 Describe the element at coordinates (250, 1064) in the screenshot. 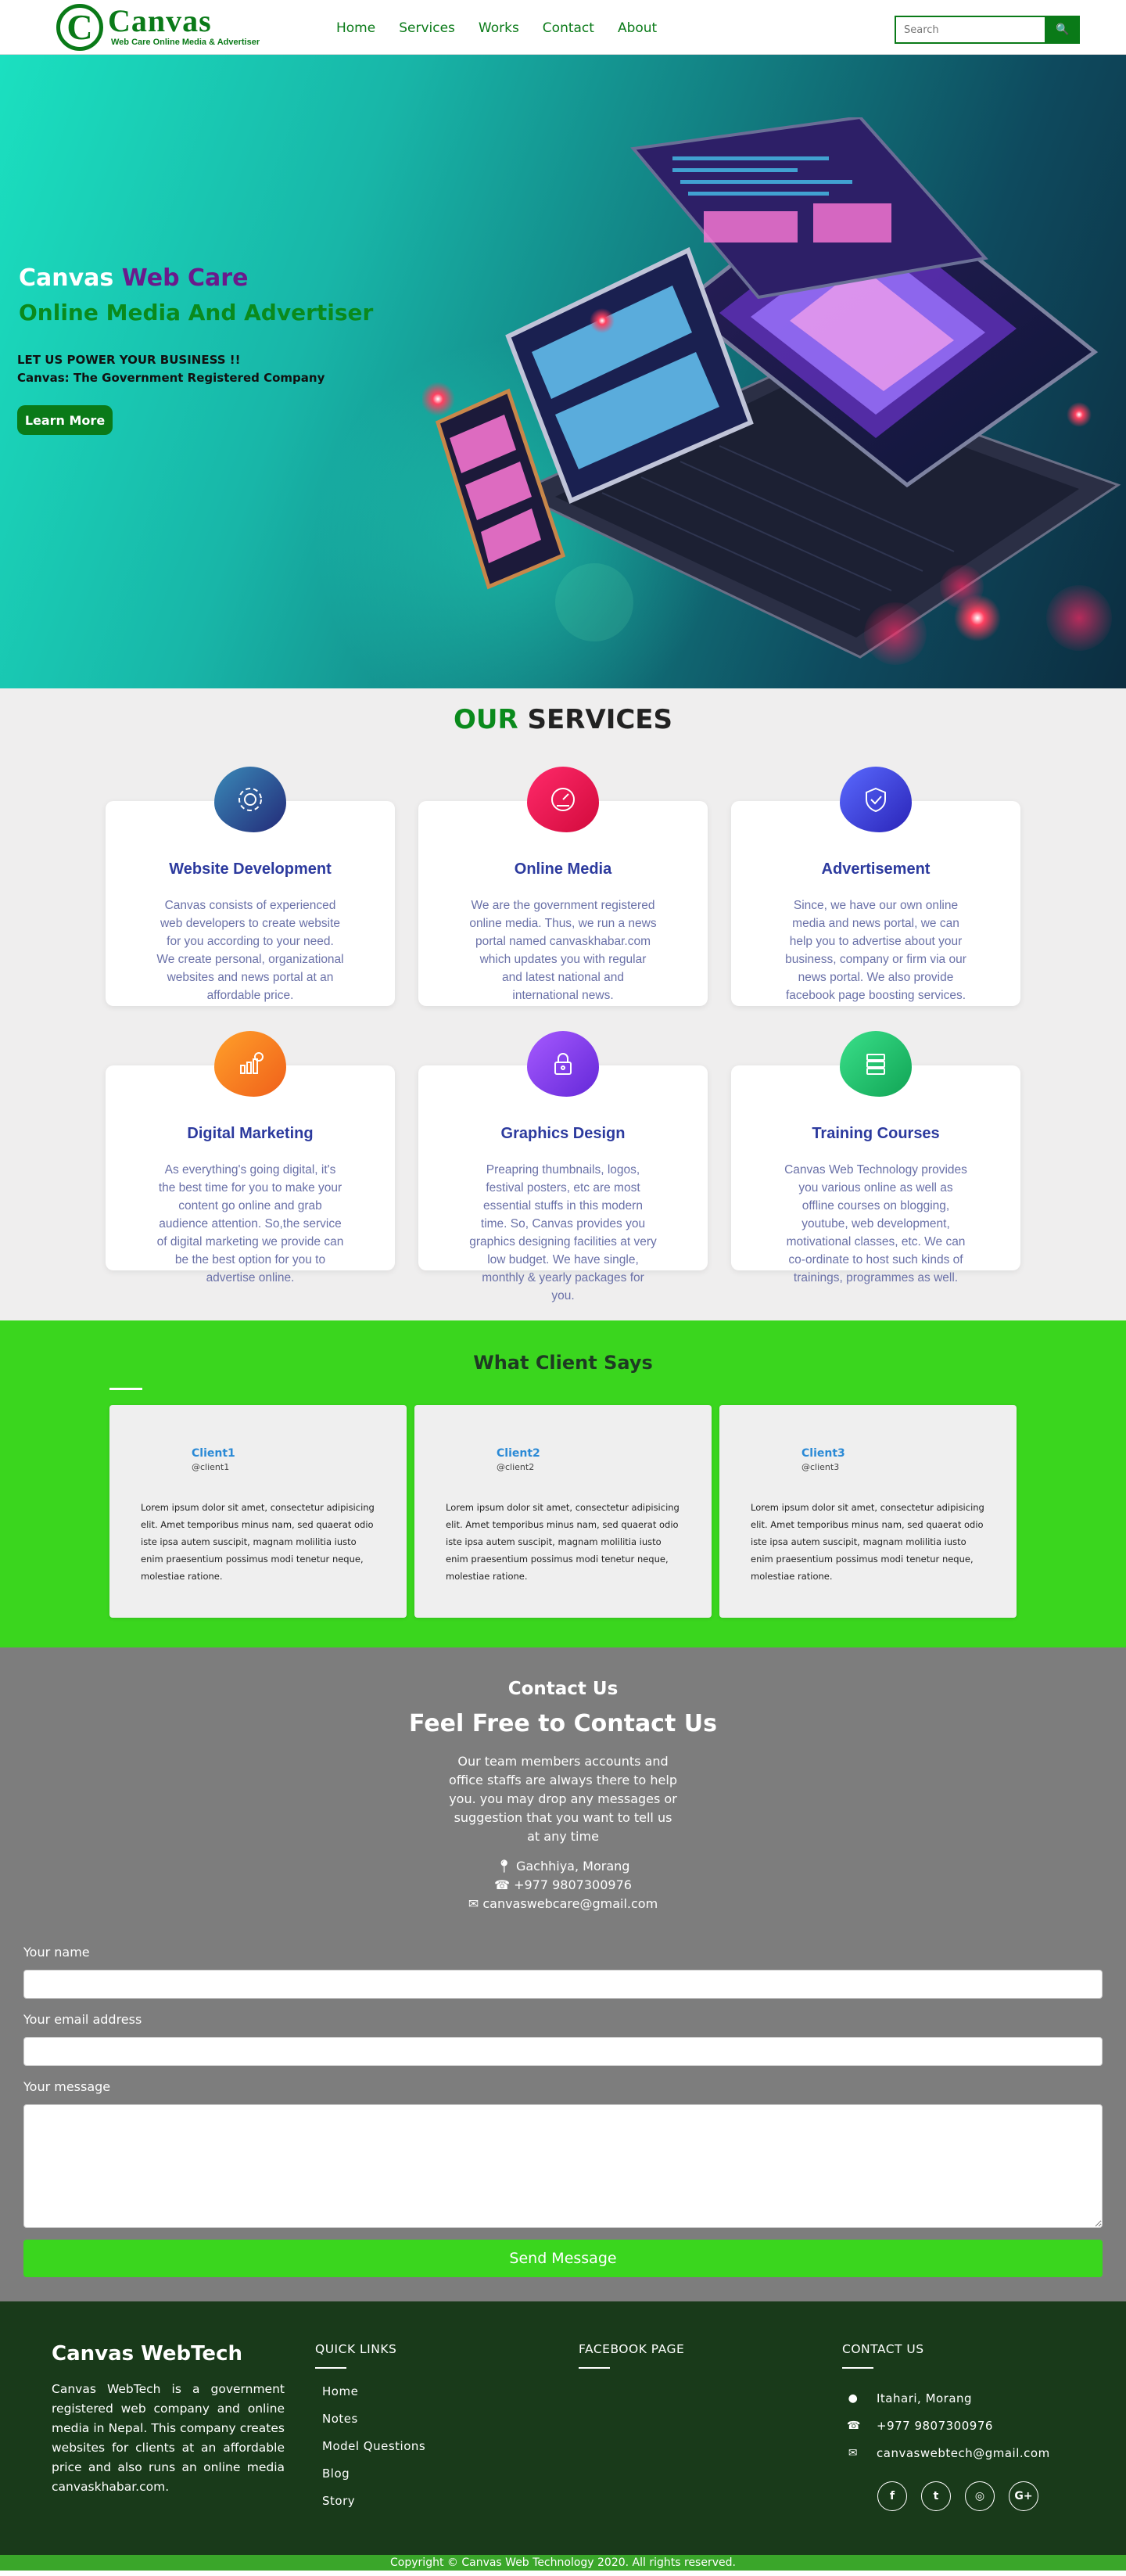

I see `chart-icon` at that location.